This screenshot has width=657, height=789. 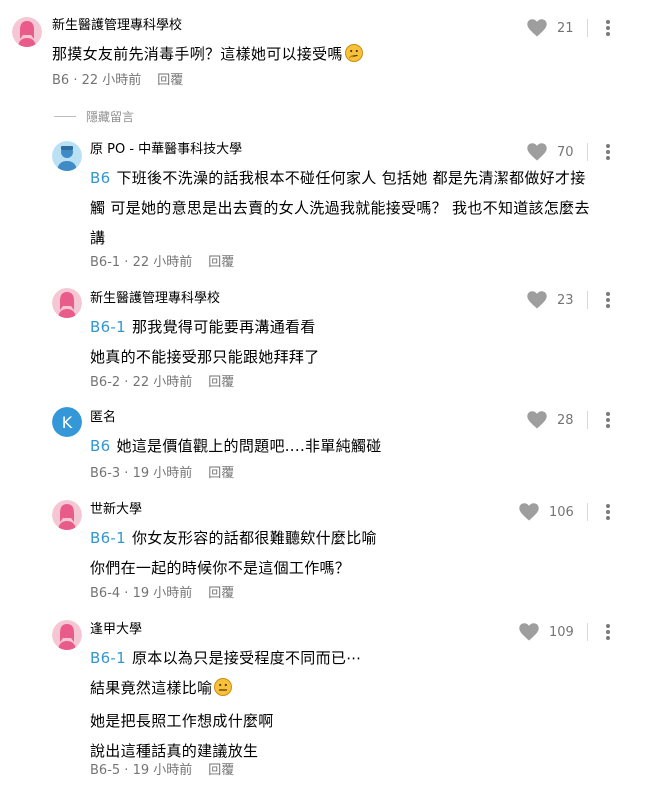 I want to click on comment-line: B6-1 你女友形容的話都很難聽欸什麼比喻, so click(x=233, y=538).